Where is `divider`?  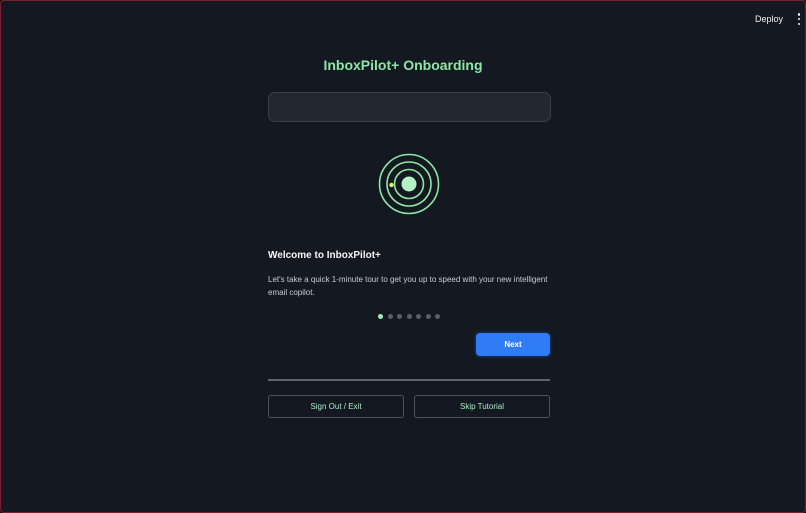
divider is located at coordinates (409, 380).